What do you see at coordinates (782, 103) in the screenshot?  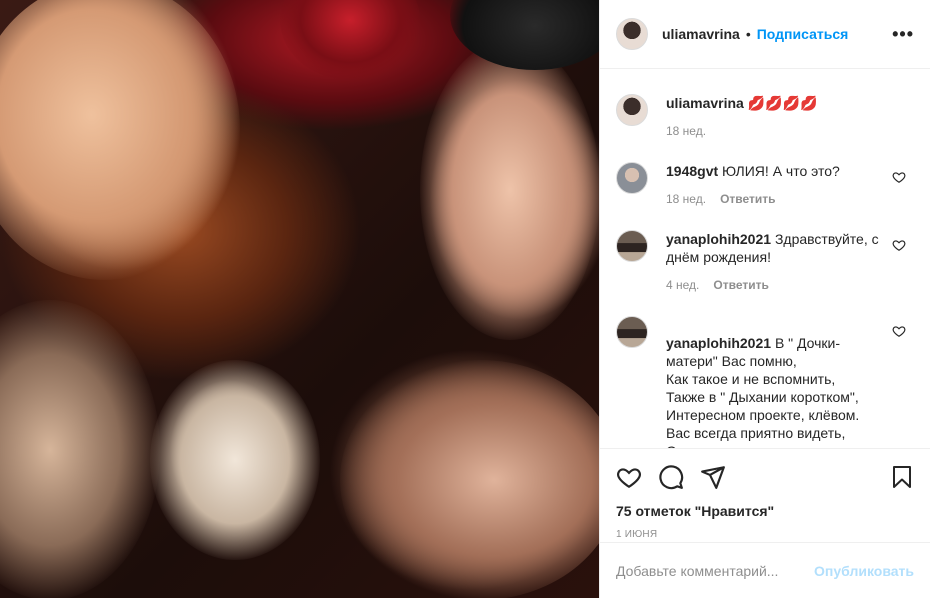 I see `caption-text: 💋💋💋💋` at bounding box center [782, 103].